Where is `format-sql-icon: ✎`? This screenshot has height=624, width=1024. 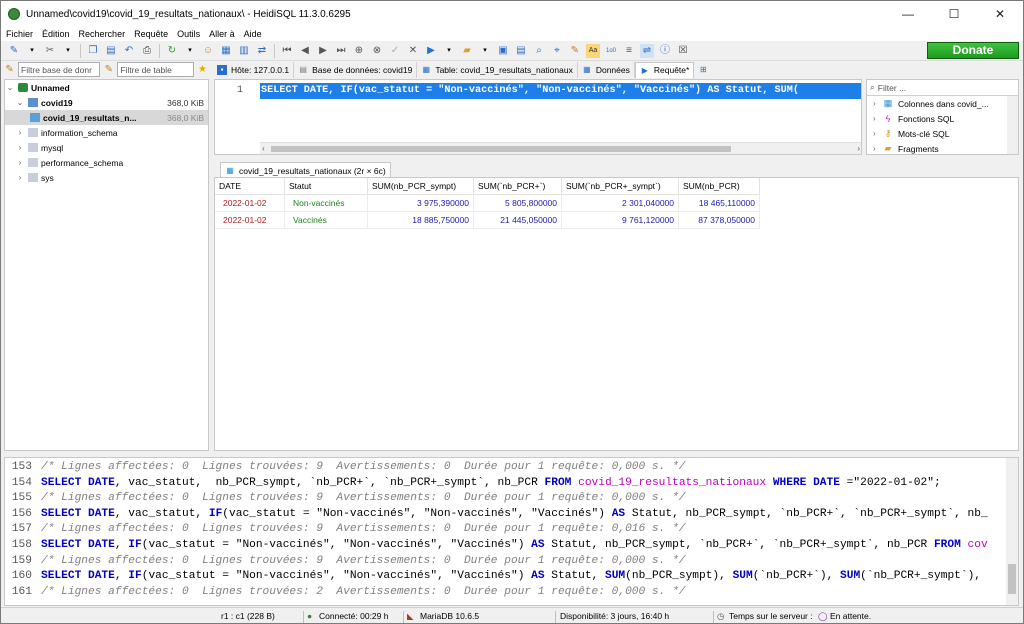
format-sql-icon: ✎ is located at coordinates (575, 51).